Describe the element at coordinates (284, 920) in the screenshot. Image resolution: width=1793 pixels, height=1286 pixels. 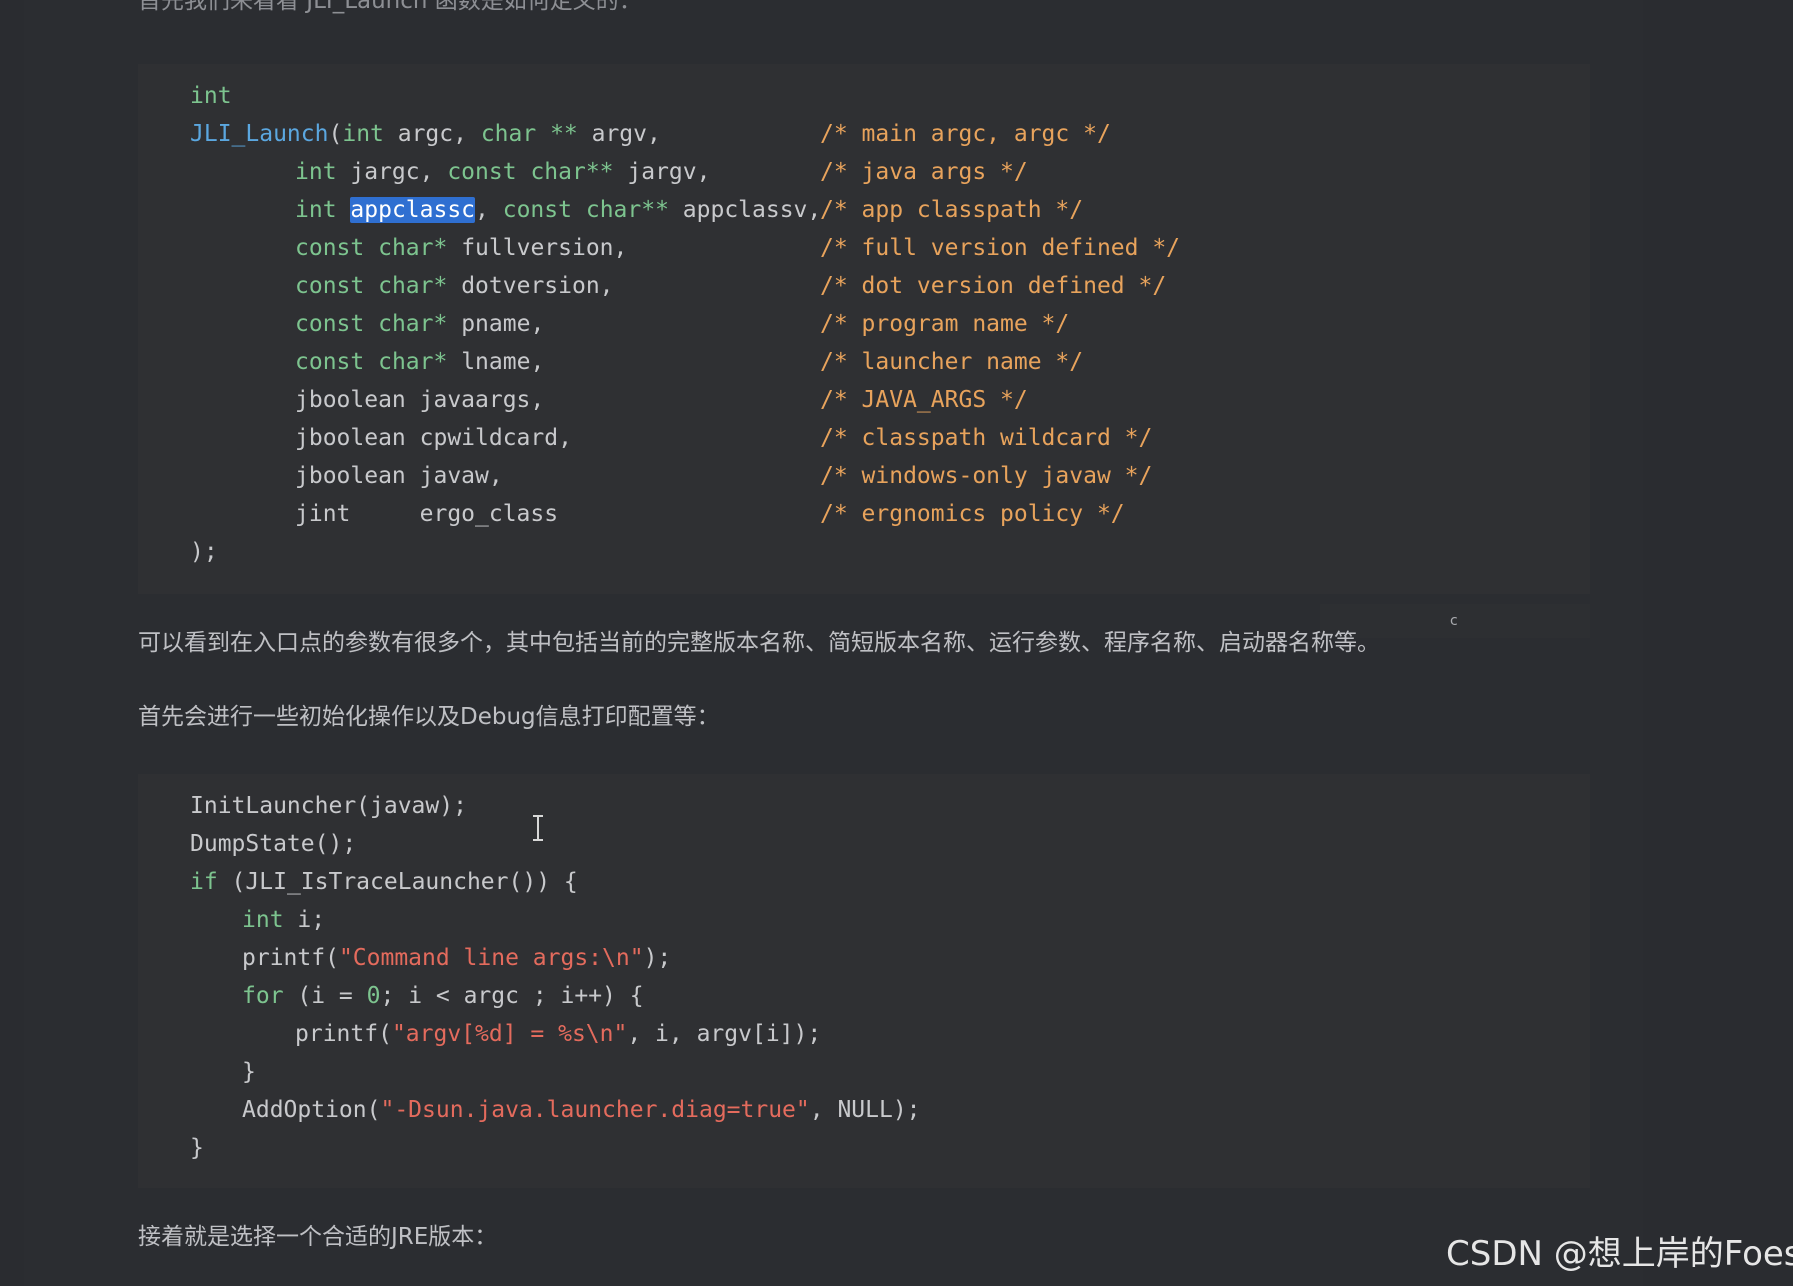
I see `code-line: int i;` at that location.